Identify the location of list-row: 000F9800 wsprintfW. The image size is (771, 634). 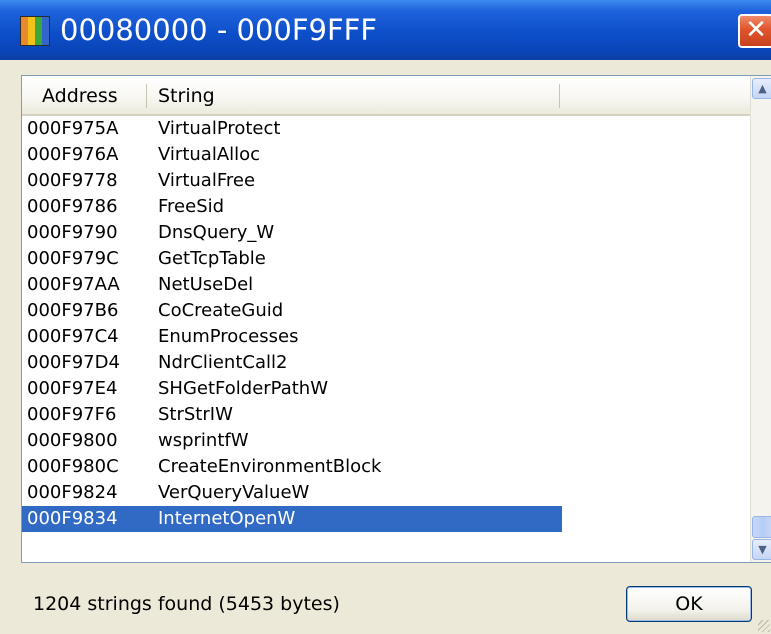
(292, 441).